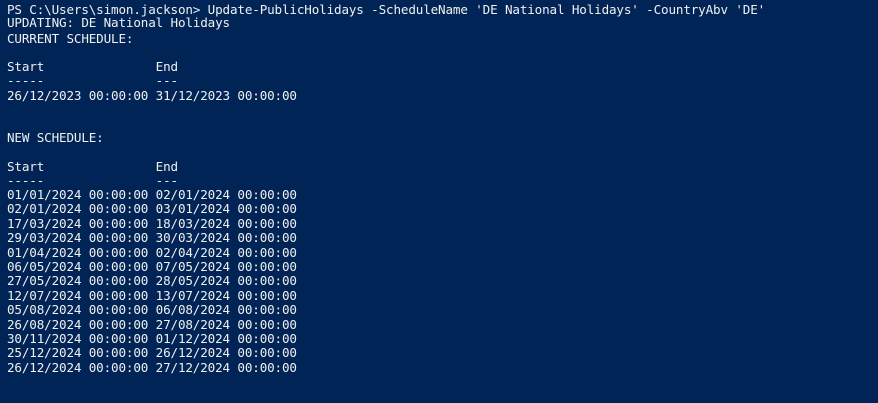 The image size is (878, 403). Describe the element at coordinates (152, 367) in the screenshot. I see `table-row: 26/12/2024 00:00:00 27/12/2024 00:00:00` at that location.